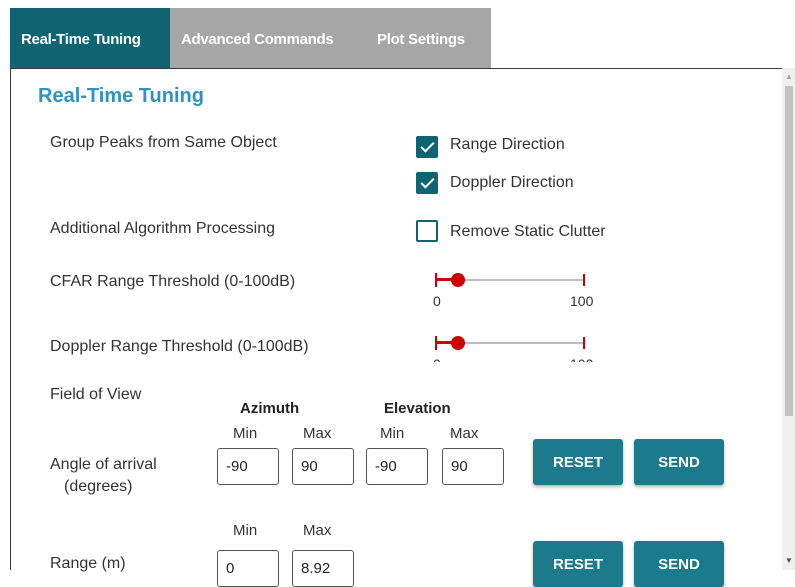  What do you see at coordinates (248, 466) in the screenshot?
I see `azimuth-min-input` at bounding box center [248, 466].